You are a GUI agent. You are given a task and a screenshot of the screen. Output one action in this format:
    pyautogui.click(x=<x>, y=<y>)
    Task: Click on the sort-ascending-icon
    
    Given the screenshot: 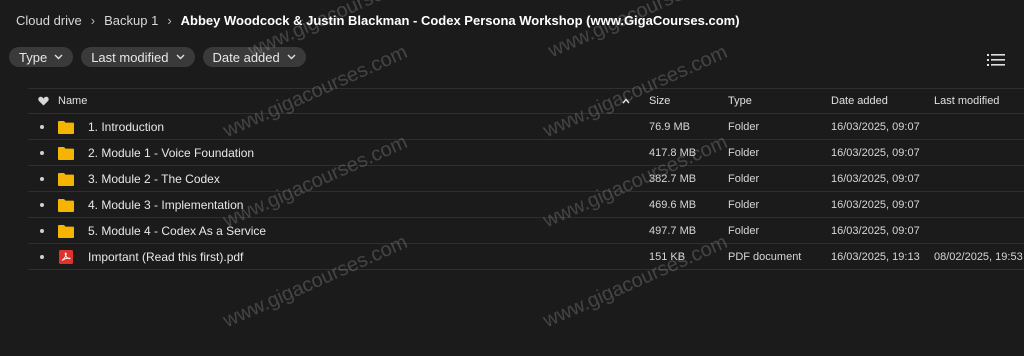 What is the action you would take?
    pyautogui.click(x=626, y=101)
    